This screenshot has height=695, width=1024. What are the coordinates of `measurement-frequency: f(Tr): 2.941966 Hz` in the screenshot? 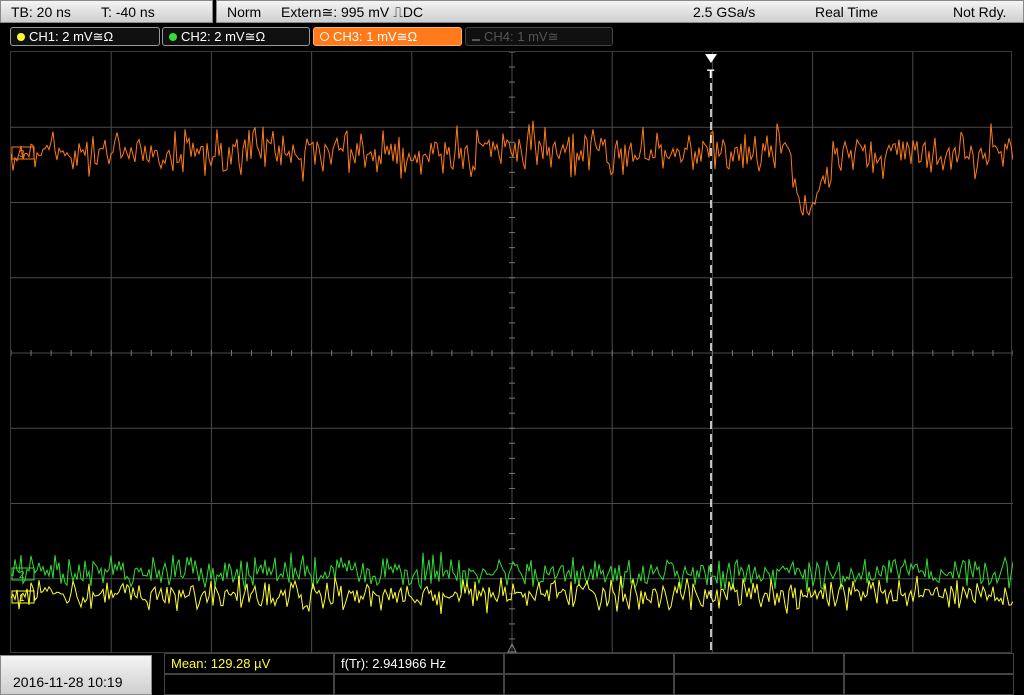 It's located at (419, 663).